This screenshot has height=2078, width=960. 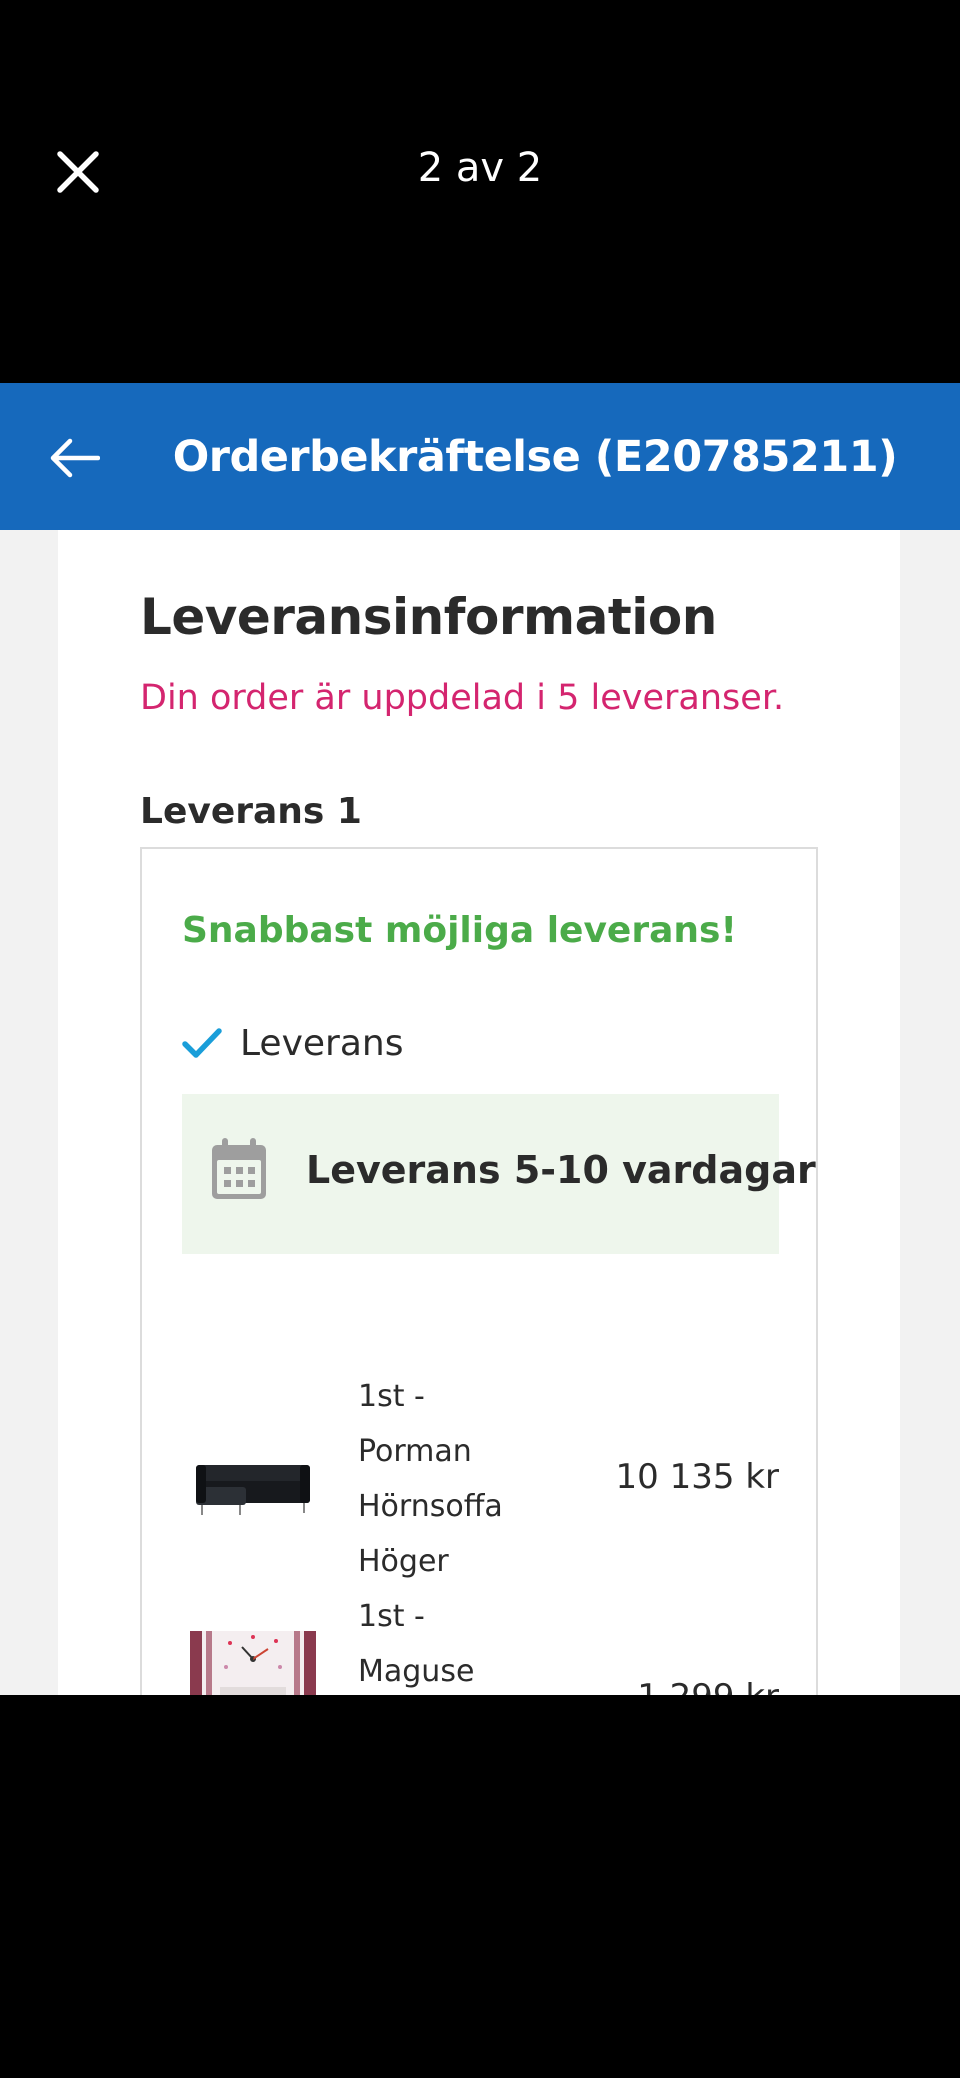 I want to click on order-item: 1st - Porman Hörnsoffa Höger 10 135 kr, so click(x=480, y=1479).